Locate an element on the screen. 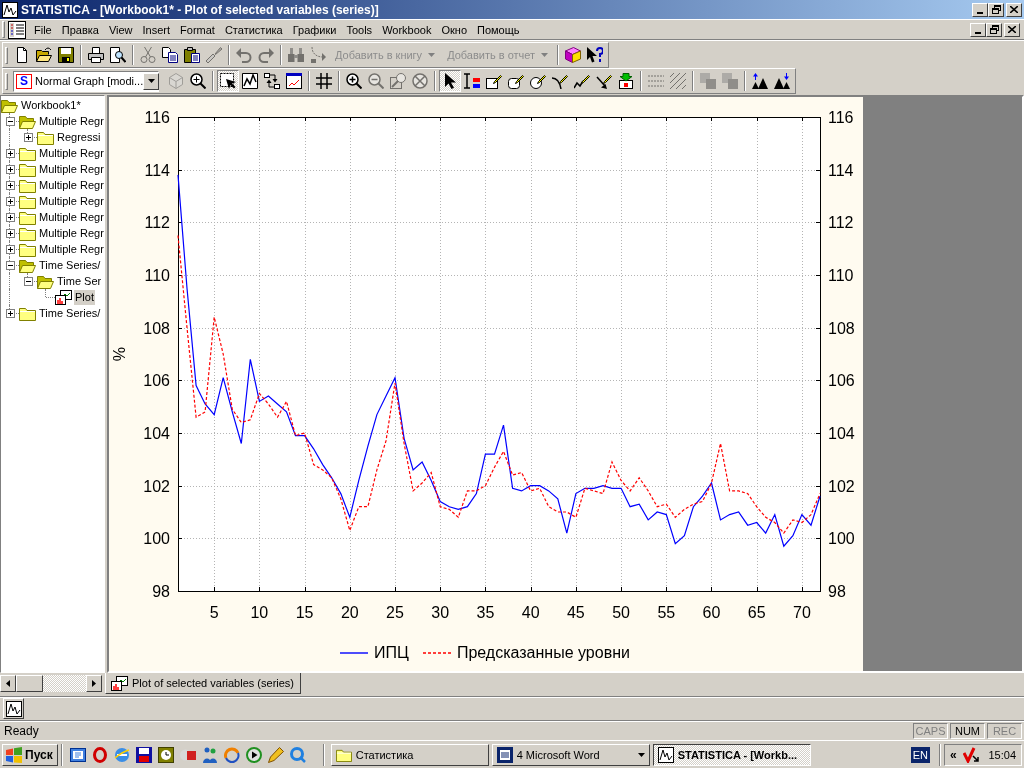 The width and height of the screenshot is (1024, 768). menu-item: View is located at coordinates (120, 29).